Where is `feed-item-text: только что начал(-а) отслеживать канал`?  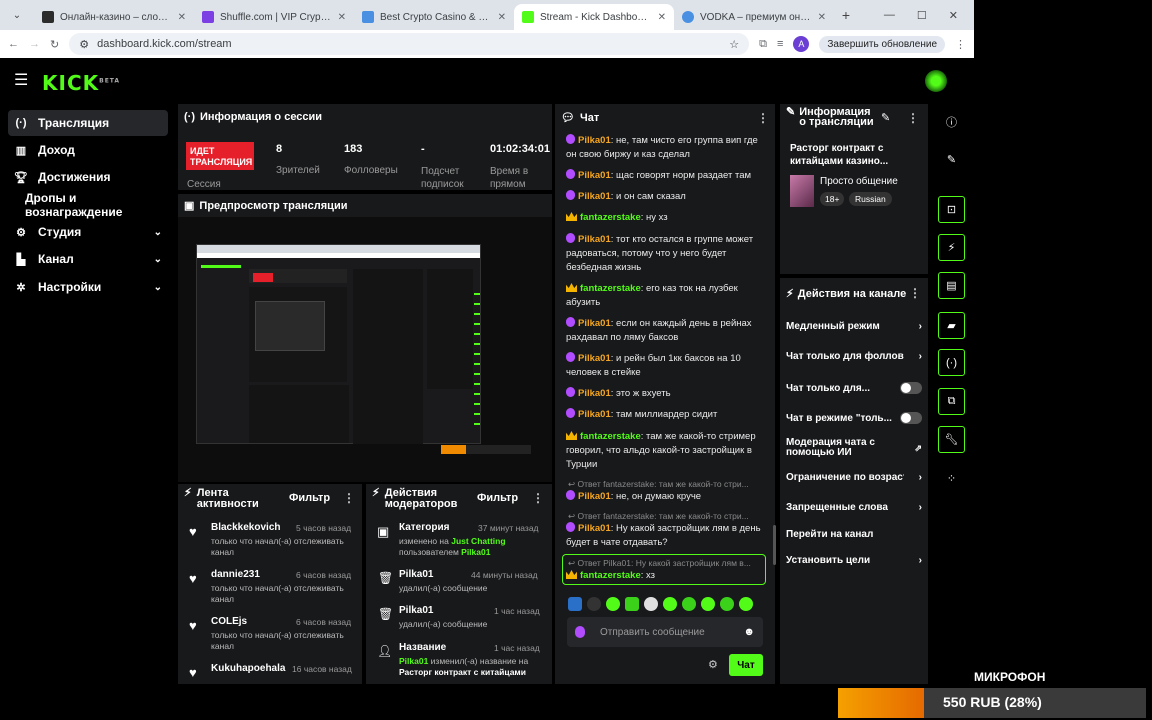 feed-item-text: только что начал(-а) отслеживать канал is located at coordinates (277, 640).